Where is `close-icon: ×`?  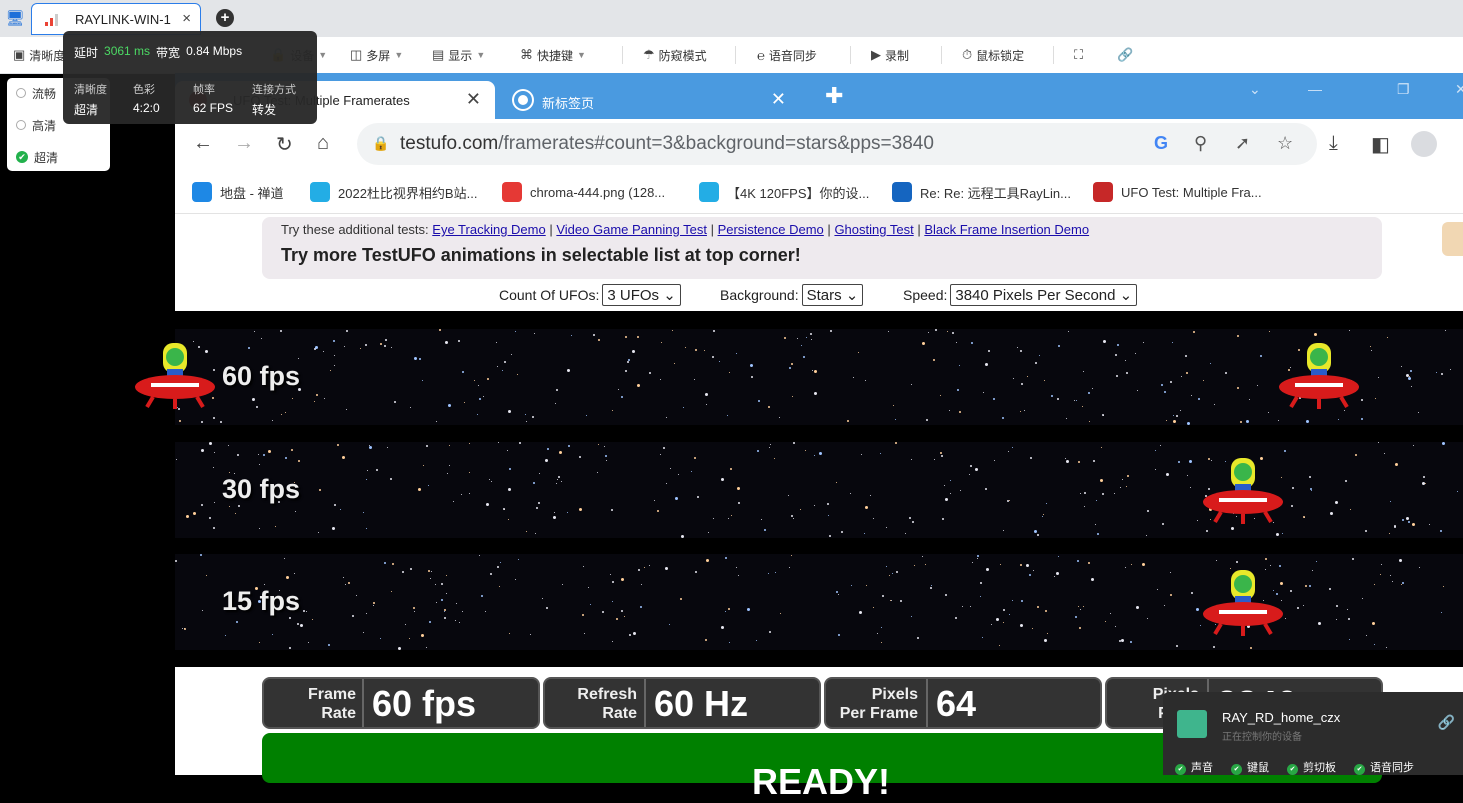 close-icon: × is located at coordinates (186, 18).